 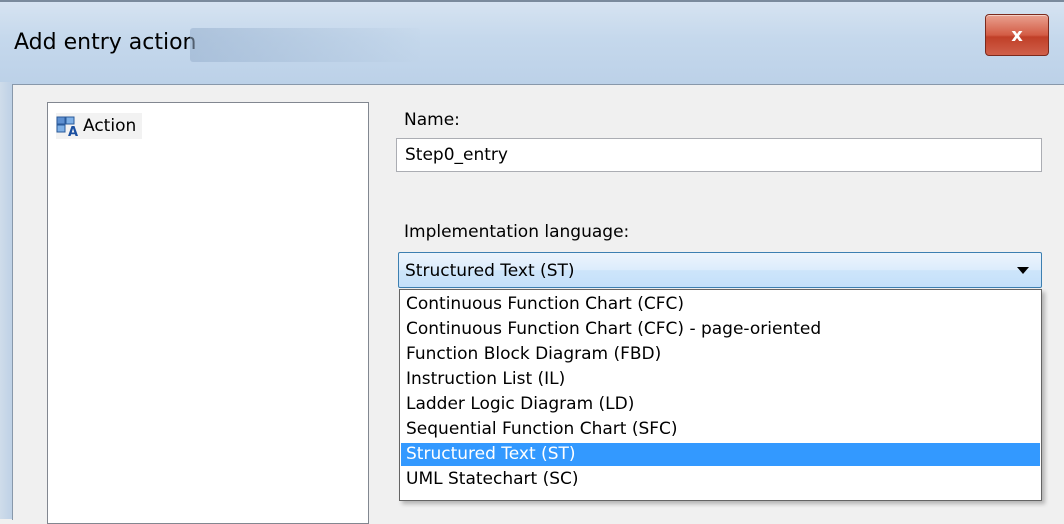 I want to click on language-option: Ladder Logic Diagram (LD), so click(x=720, y=404).